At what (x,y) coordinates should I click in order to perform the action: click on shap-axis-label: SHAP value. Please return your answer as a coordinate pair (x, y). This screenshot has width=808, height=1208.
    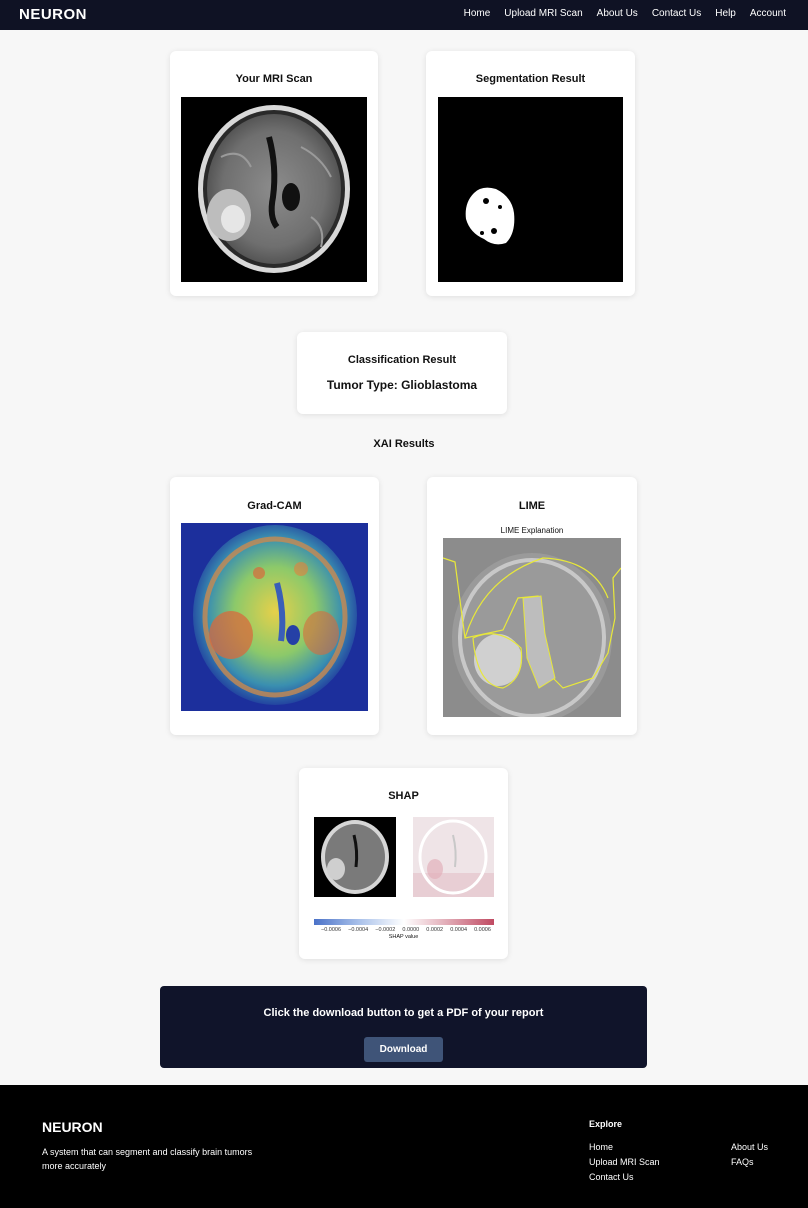
    Looking at the image, I should click on (403, 937).